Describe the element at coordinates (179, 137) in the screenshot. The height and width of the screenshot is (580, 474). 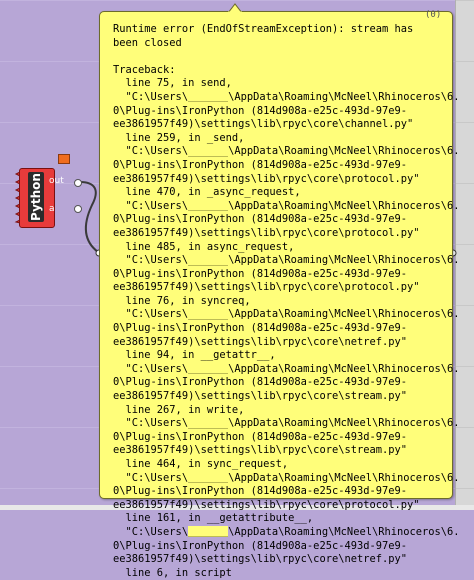
I see `error-line: line 259, in _send,` at that location.